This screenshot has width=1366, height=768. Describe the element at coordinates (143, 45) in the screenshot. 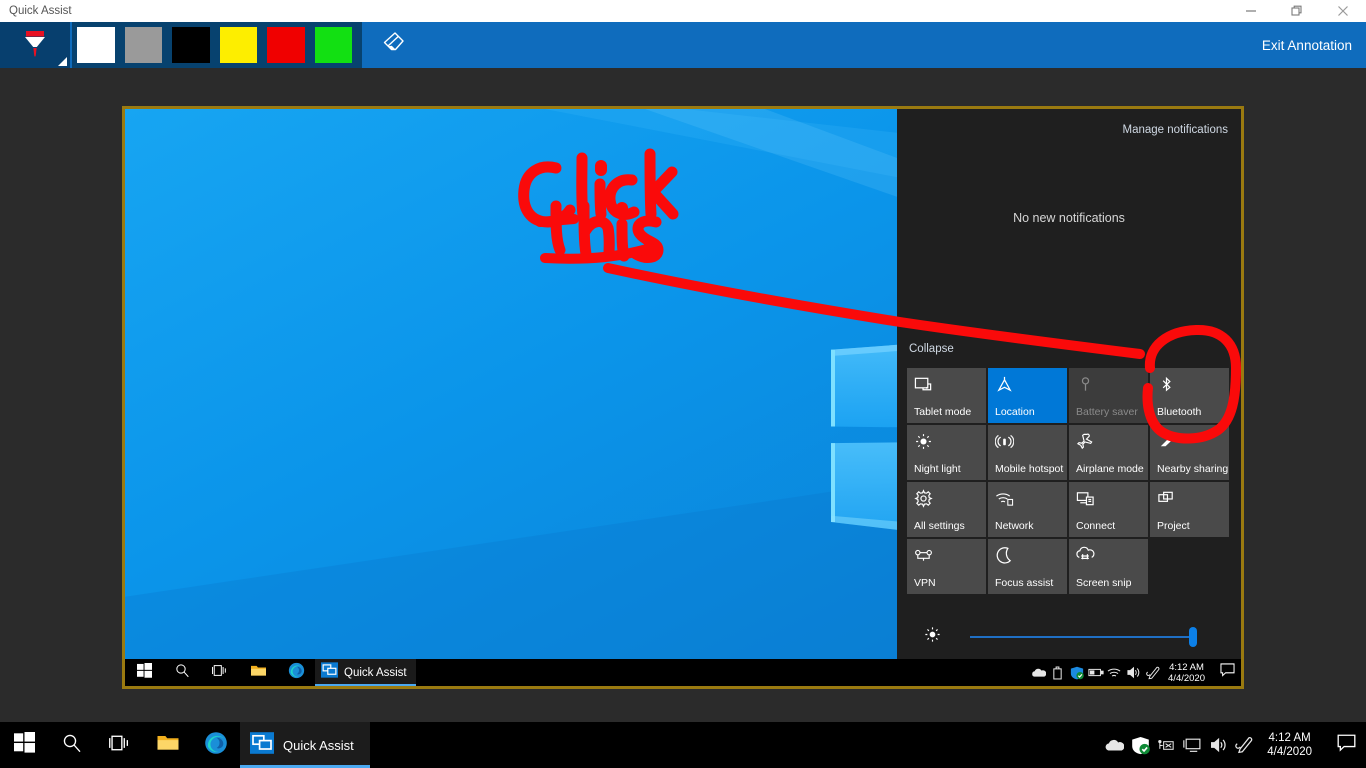

I see `color-swatch-gray` at that location.